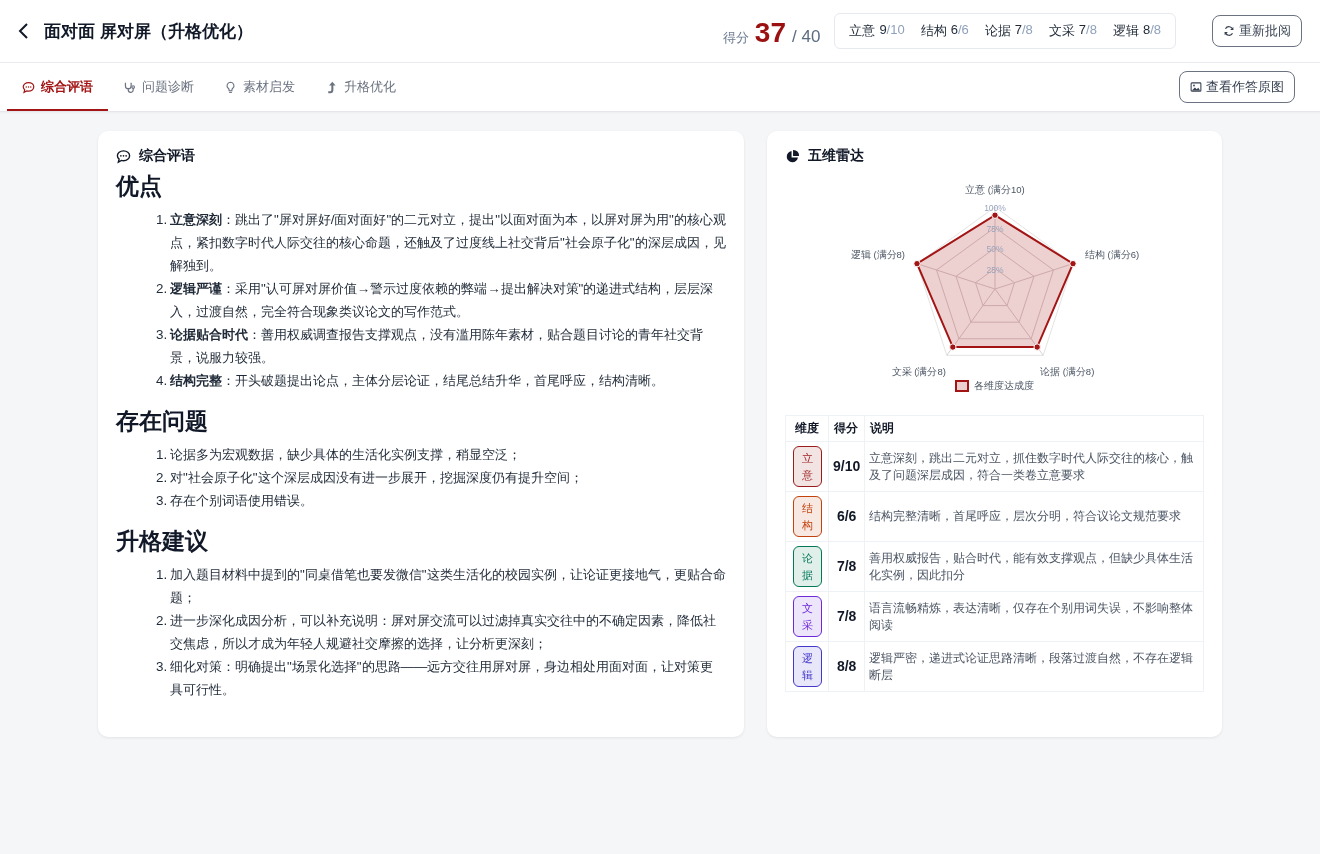 The height and width of the screenshot is (854, 1320). Describe the element at coordinates (443, 632) in the screenshot. I see `list-text: 进一步深化成因分析，可以补充说明：屏对屏交流可以过滤掉真实交往中的不确定因素，降低社交焦虑，所以才成为年轻人规避社交摩擦的选择，让分析更深刻；` at that location.